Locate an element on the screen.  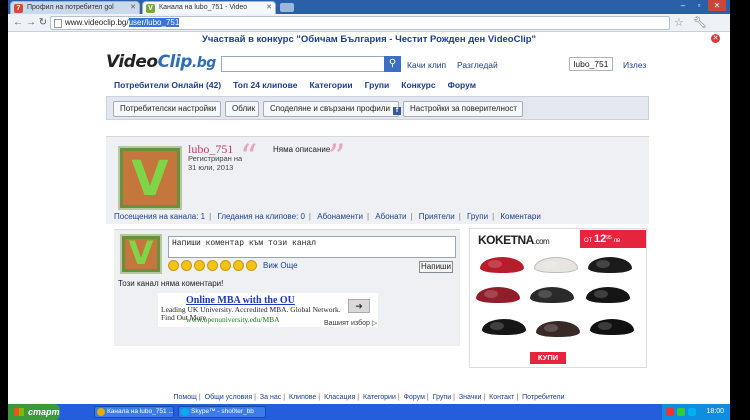
upload-link: Качи клип is located at coordinates (426, 65).